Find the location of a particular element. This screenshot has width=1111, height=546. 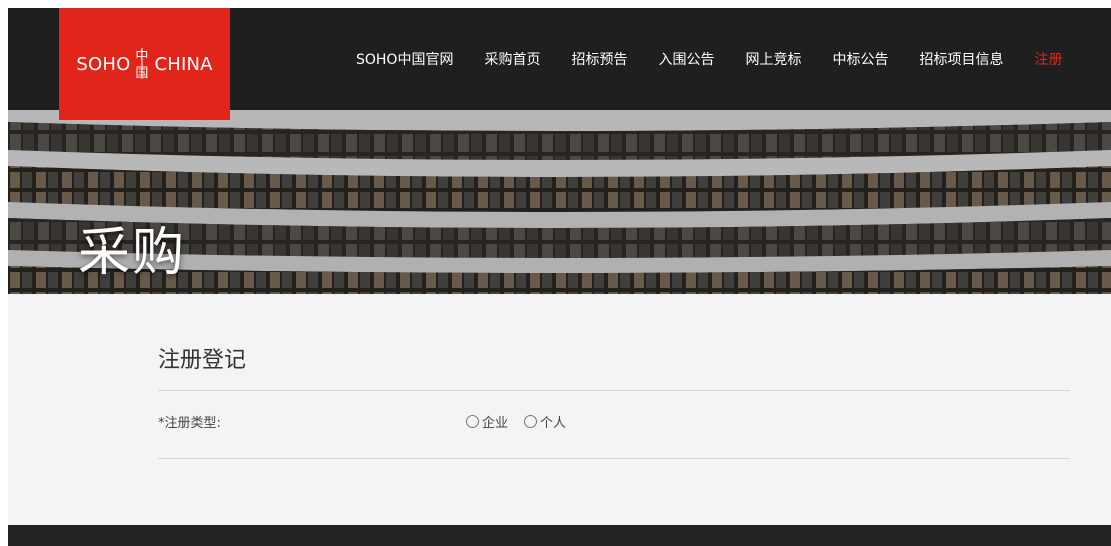

radio-individual-label: 个人 is located at coordinates (553, 423).